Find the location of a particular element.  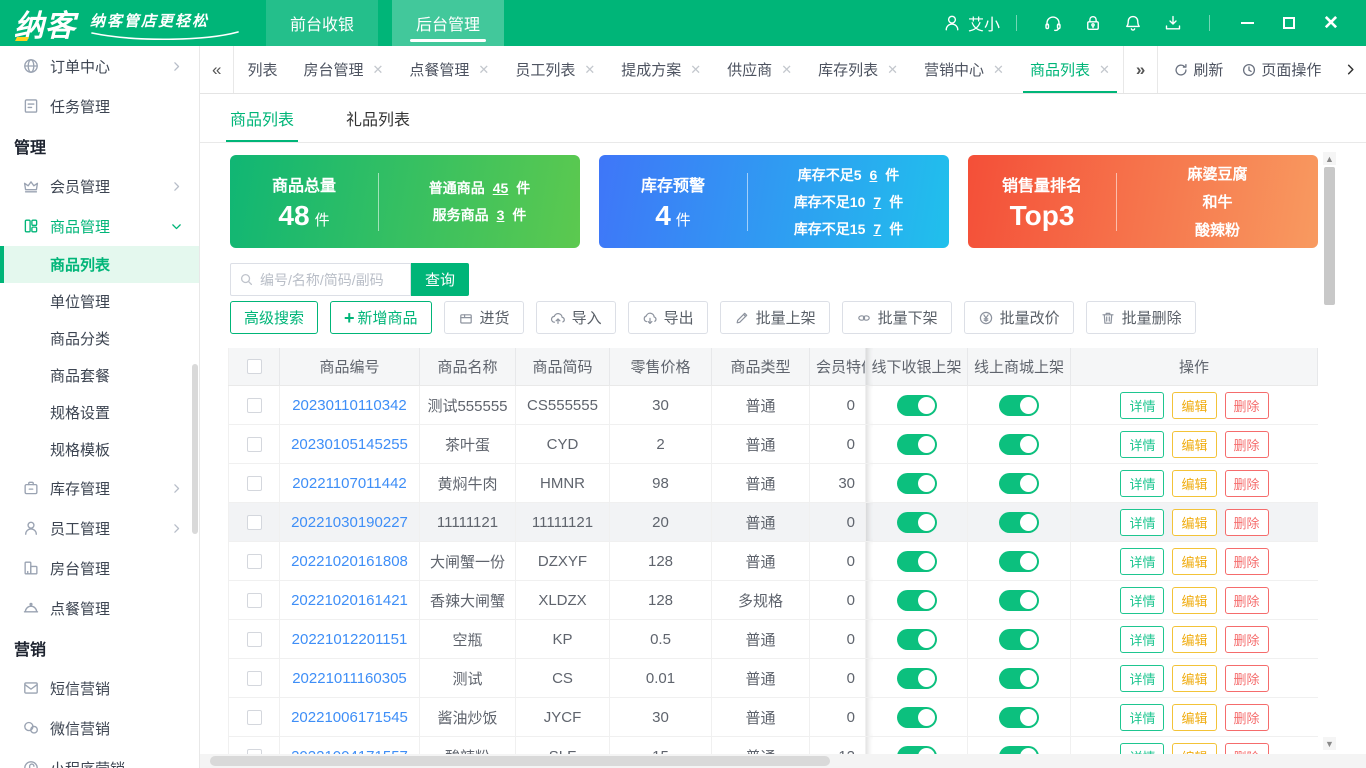

minimize-button is located at coordinates (1247, 23).